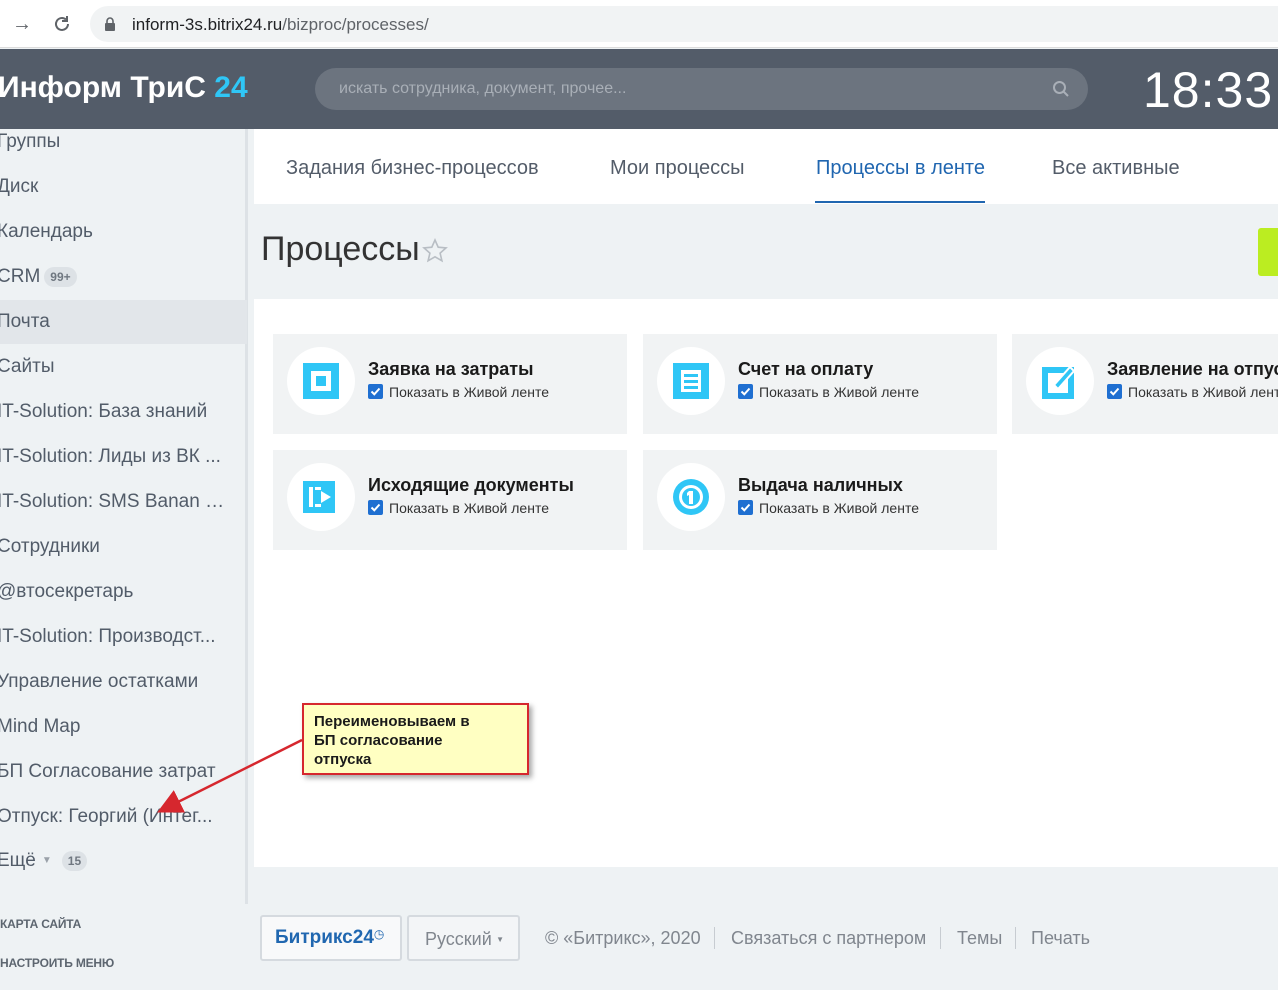 This screenshot has width=1278, height=990. I want to click on sidebar-item-employees: Сотрудники, so click(123, 547).